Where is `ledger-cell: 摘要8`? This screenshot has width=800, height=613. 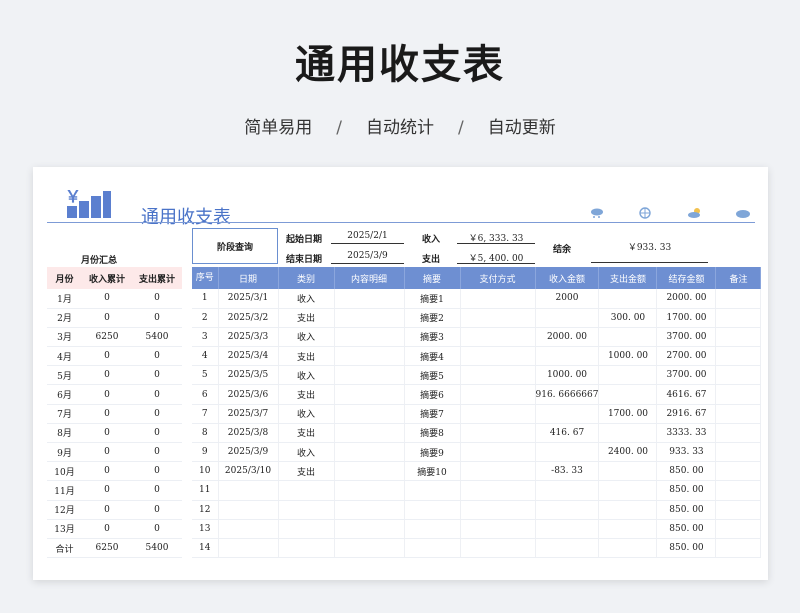 ledger-cell: 摘要8 is located at coordinates (432, 433).